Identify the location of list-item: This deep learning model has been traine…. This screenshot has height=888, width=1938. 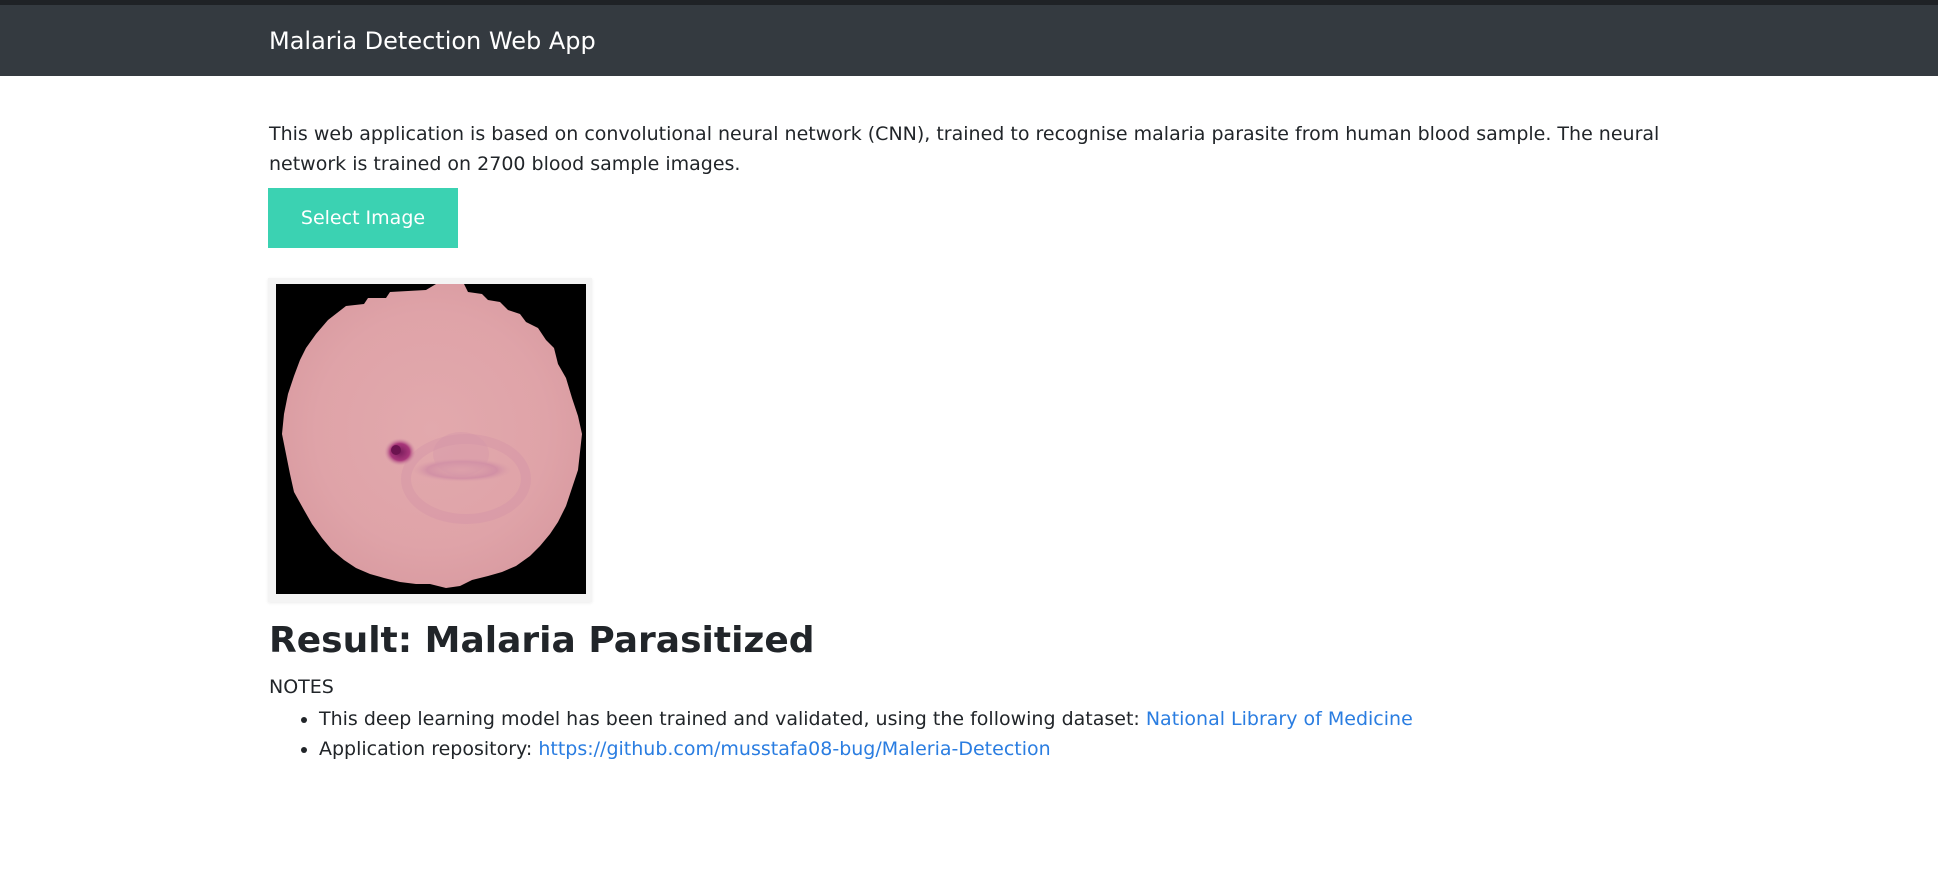
(866, 719).